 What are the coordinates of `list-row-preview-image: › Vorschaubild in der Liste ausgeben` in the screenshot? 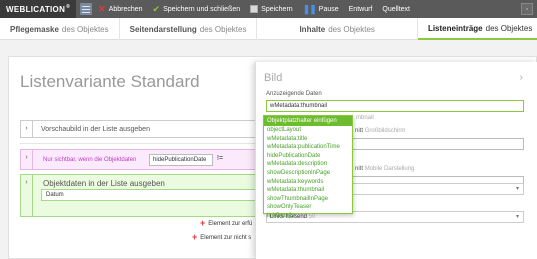 It's located at (147, 129).